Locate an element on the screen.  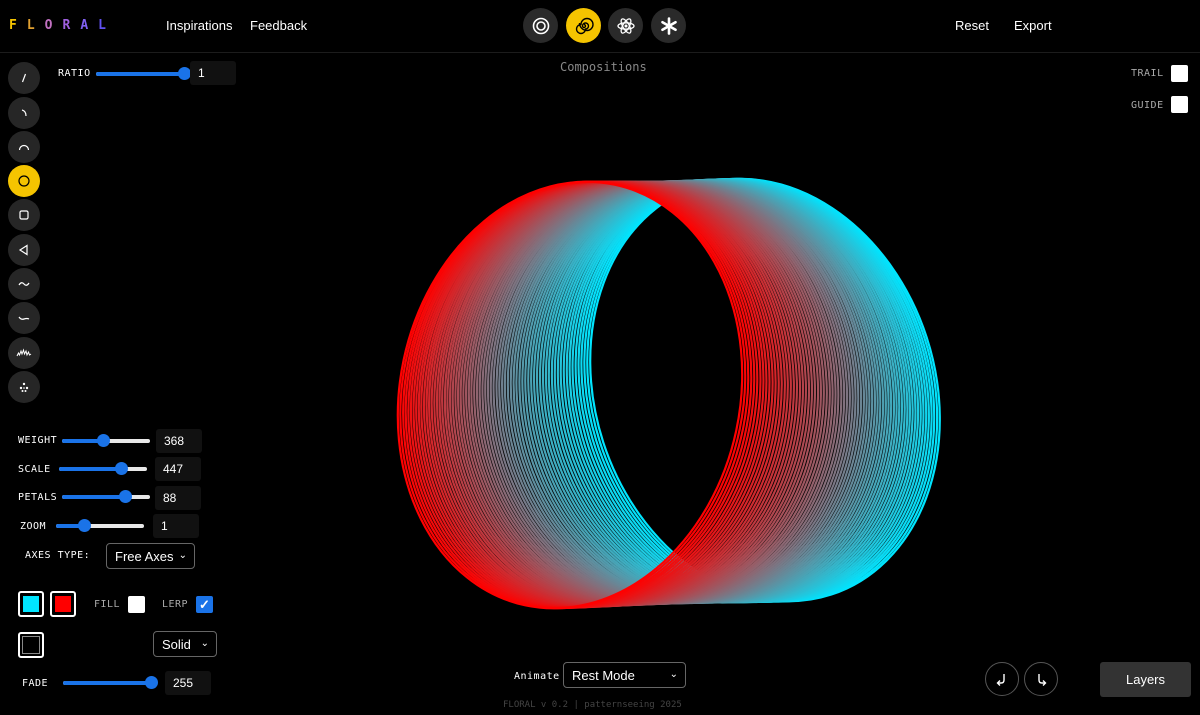
redo-arrow-icon is located at coordinates (1042, 680).